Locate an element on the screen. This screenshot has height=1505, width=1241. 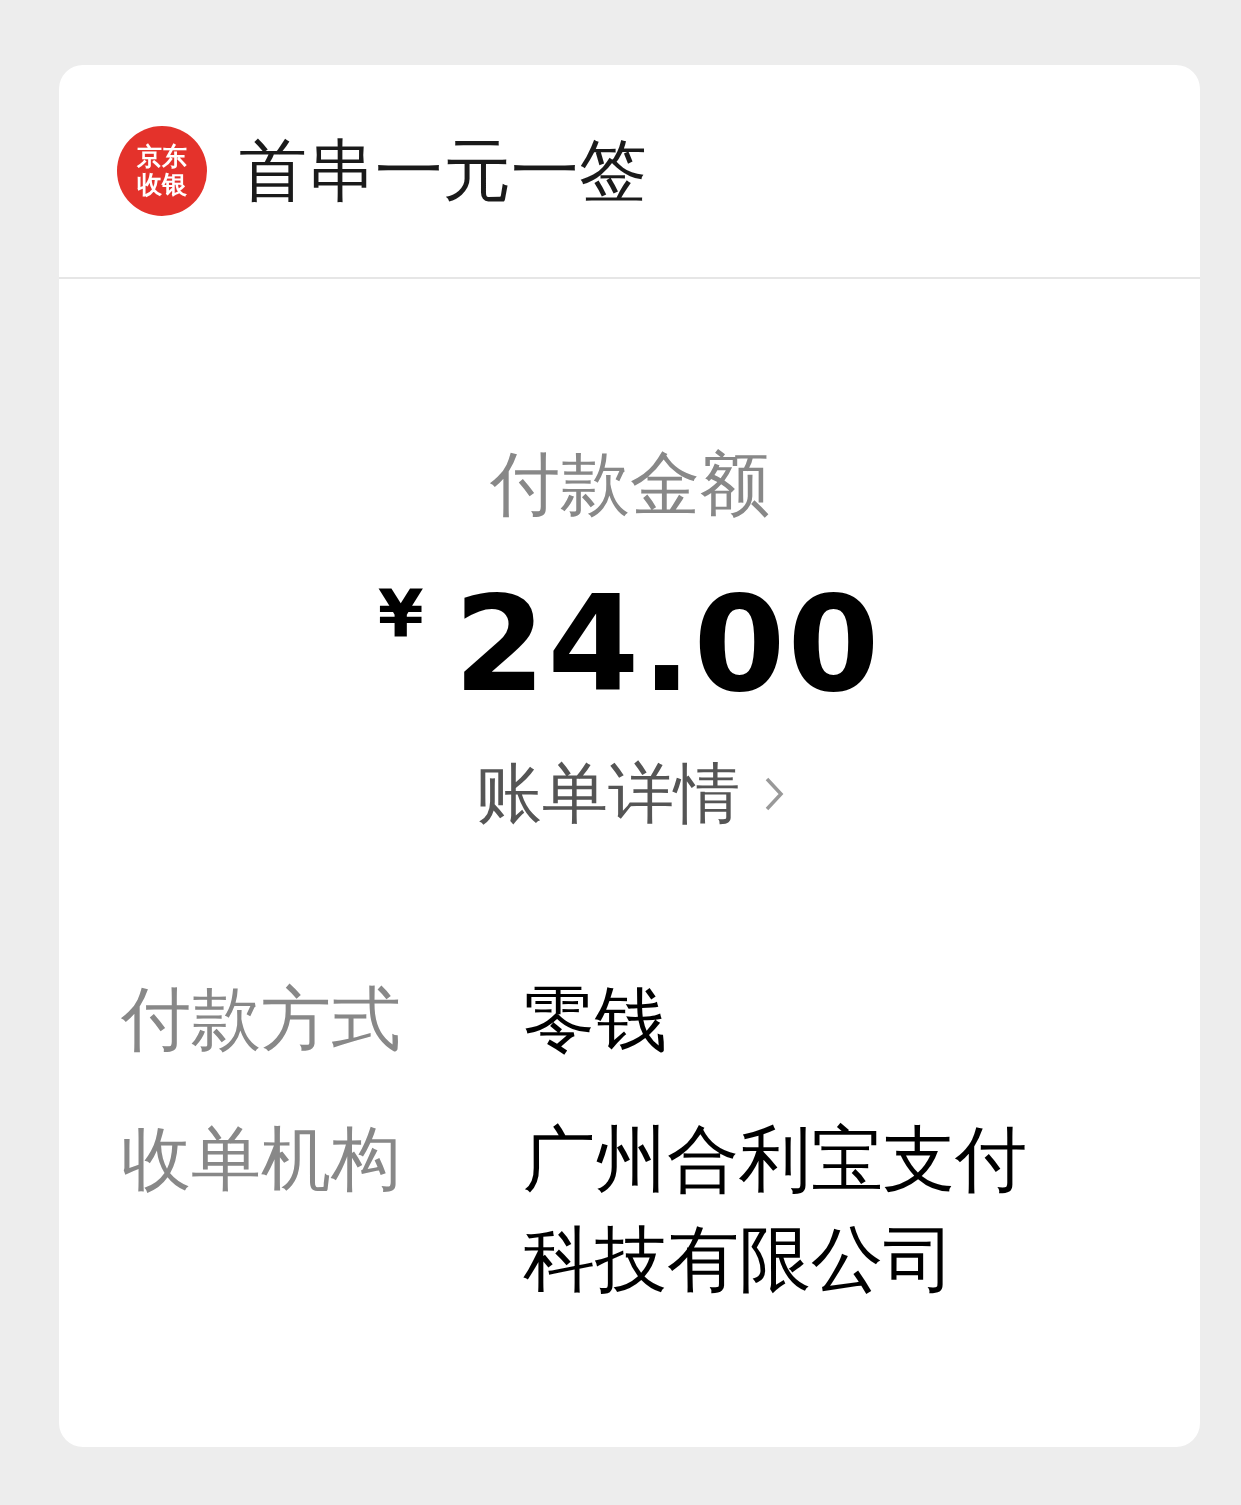
logo-icon: 京东 收银 is located at coordinates (162, 171).